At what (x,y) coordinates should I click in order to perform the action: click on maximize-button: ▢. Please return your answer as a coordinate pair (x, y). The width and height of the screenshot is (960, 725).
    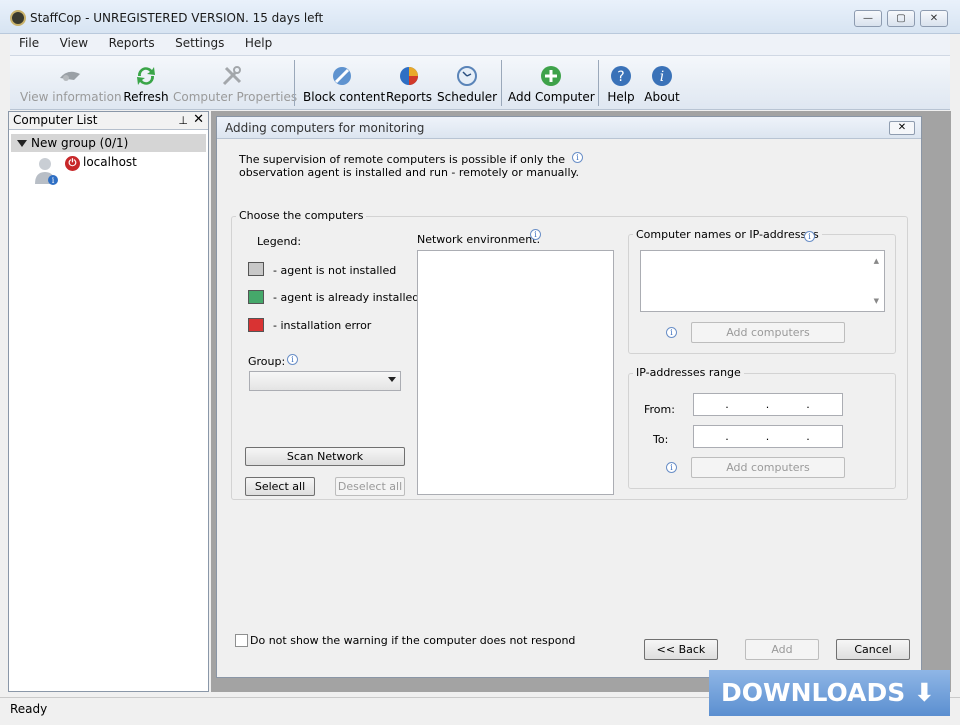
    Looking at the image, I should click on (901, 18).